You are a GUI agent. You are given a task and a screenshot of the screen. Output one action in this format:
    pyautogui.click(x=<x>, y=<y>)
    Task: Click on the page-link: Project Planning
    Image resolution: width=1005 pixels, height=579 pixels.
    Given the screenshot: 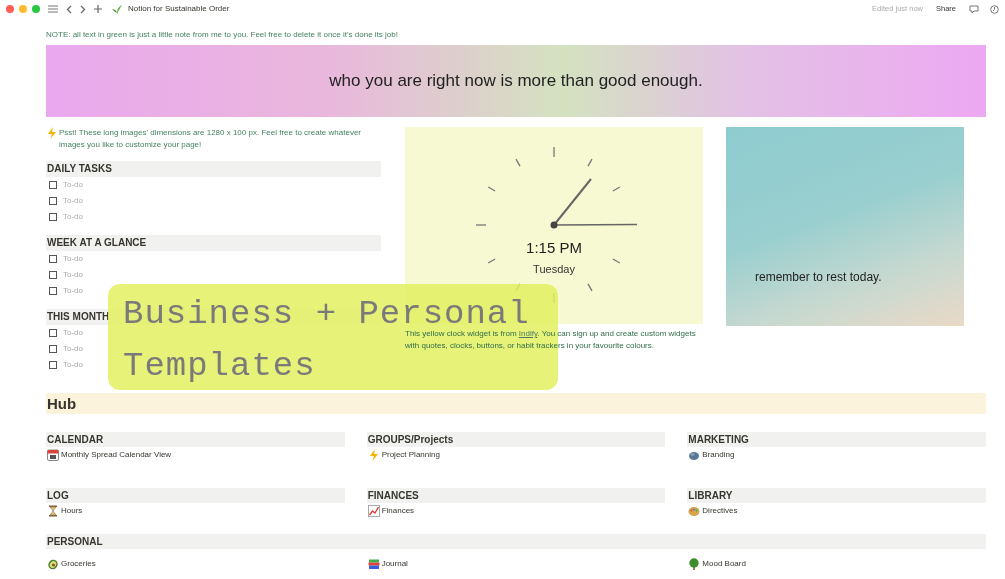 What is the action you would take?
    pyautogui.click(x=516, y=455)
    